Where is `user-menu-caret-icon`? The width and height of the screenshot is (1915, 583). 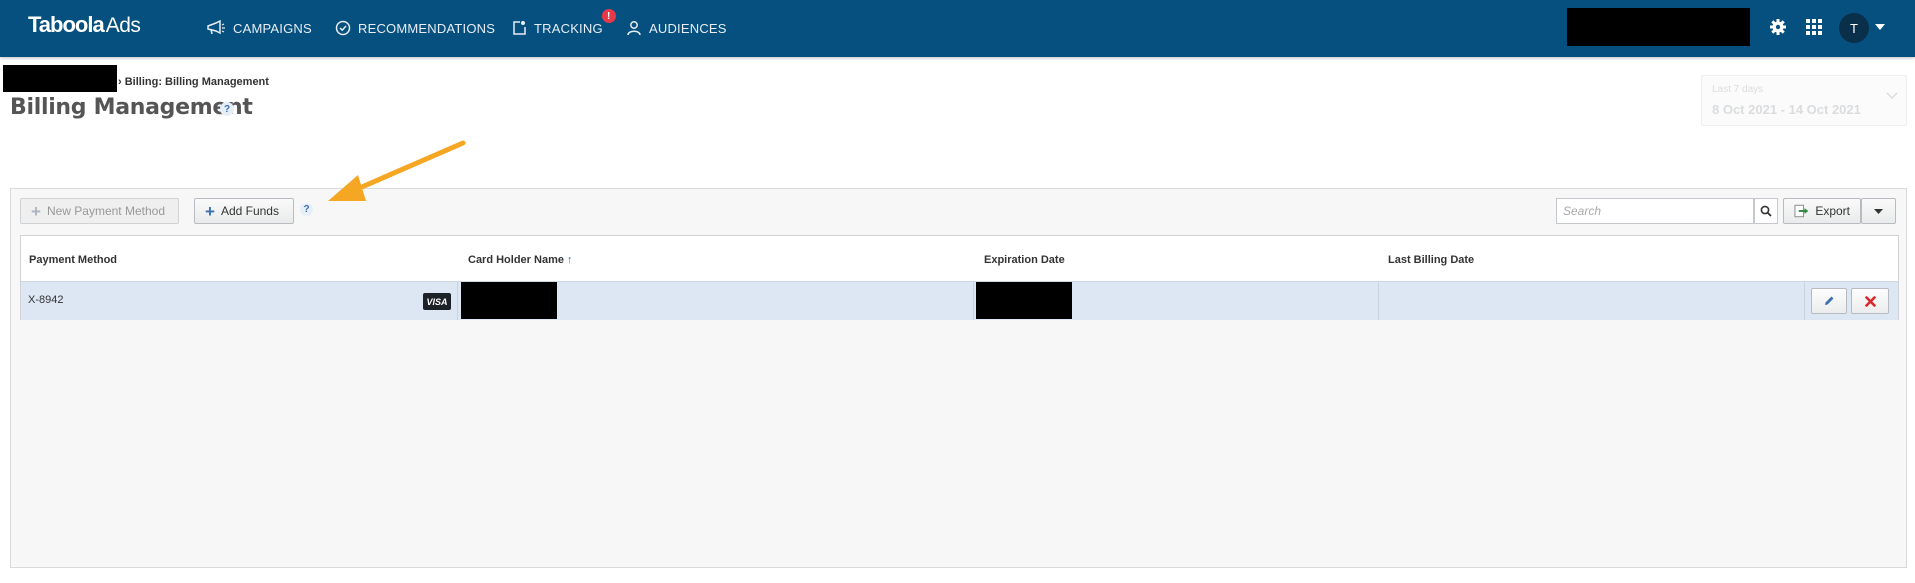
user-menu-caret-icon is located at coordinates (1880, 27).